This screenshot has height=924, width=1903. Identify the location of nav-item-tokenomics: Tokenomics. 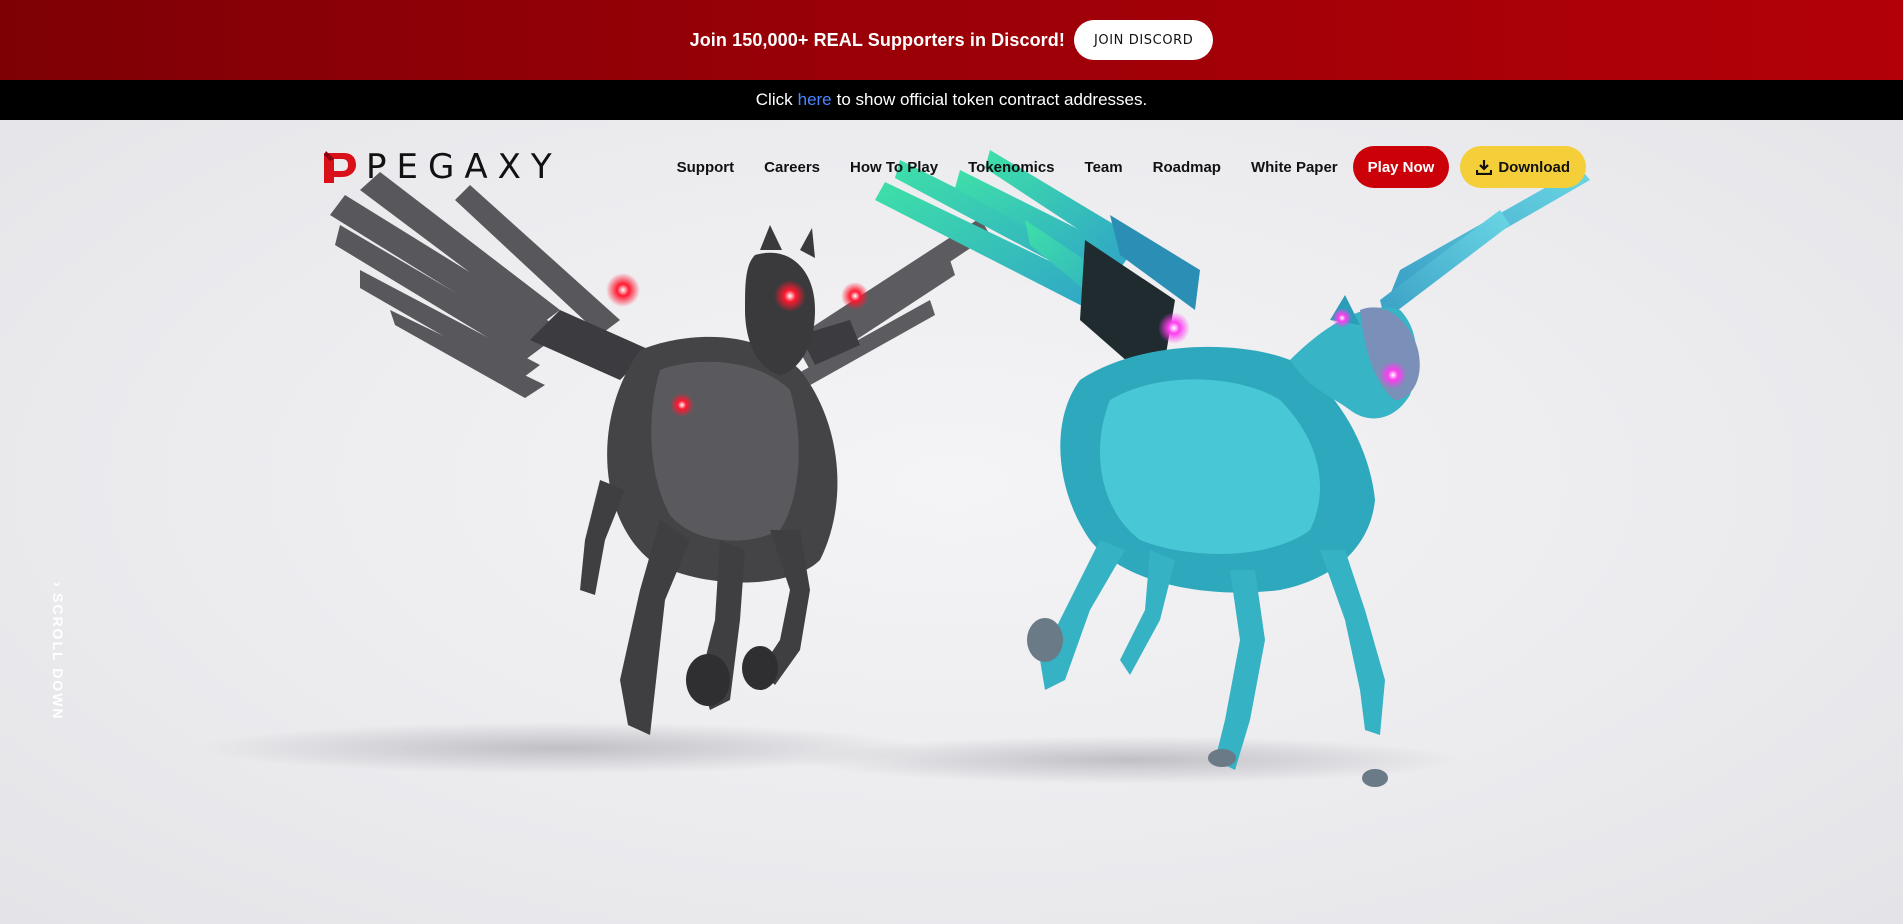
(1011, 167).